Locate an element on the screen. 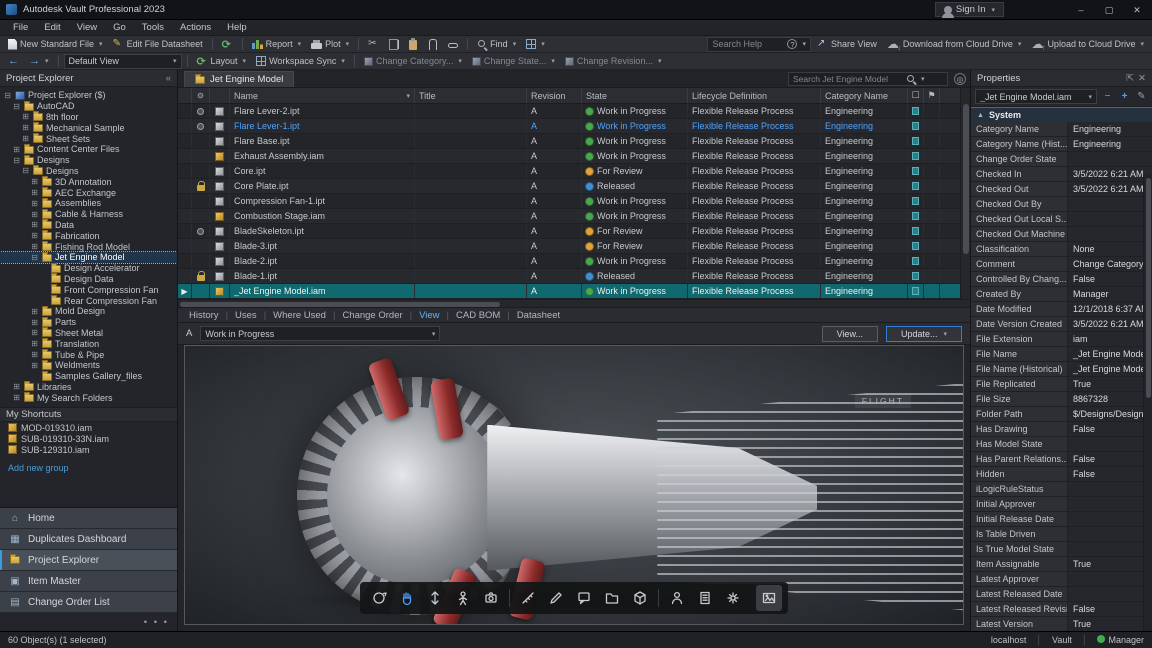 The image size is (1152, 648). viewer-tool-camera is located at coordinates (491, 598).